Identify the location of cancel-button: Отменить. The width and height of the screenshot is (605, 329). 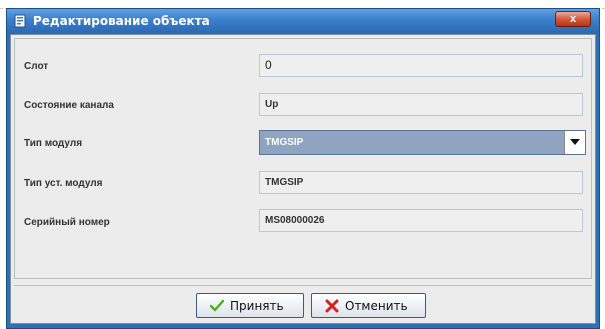
(368, 305).